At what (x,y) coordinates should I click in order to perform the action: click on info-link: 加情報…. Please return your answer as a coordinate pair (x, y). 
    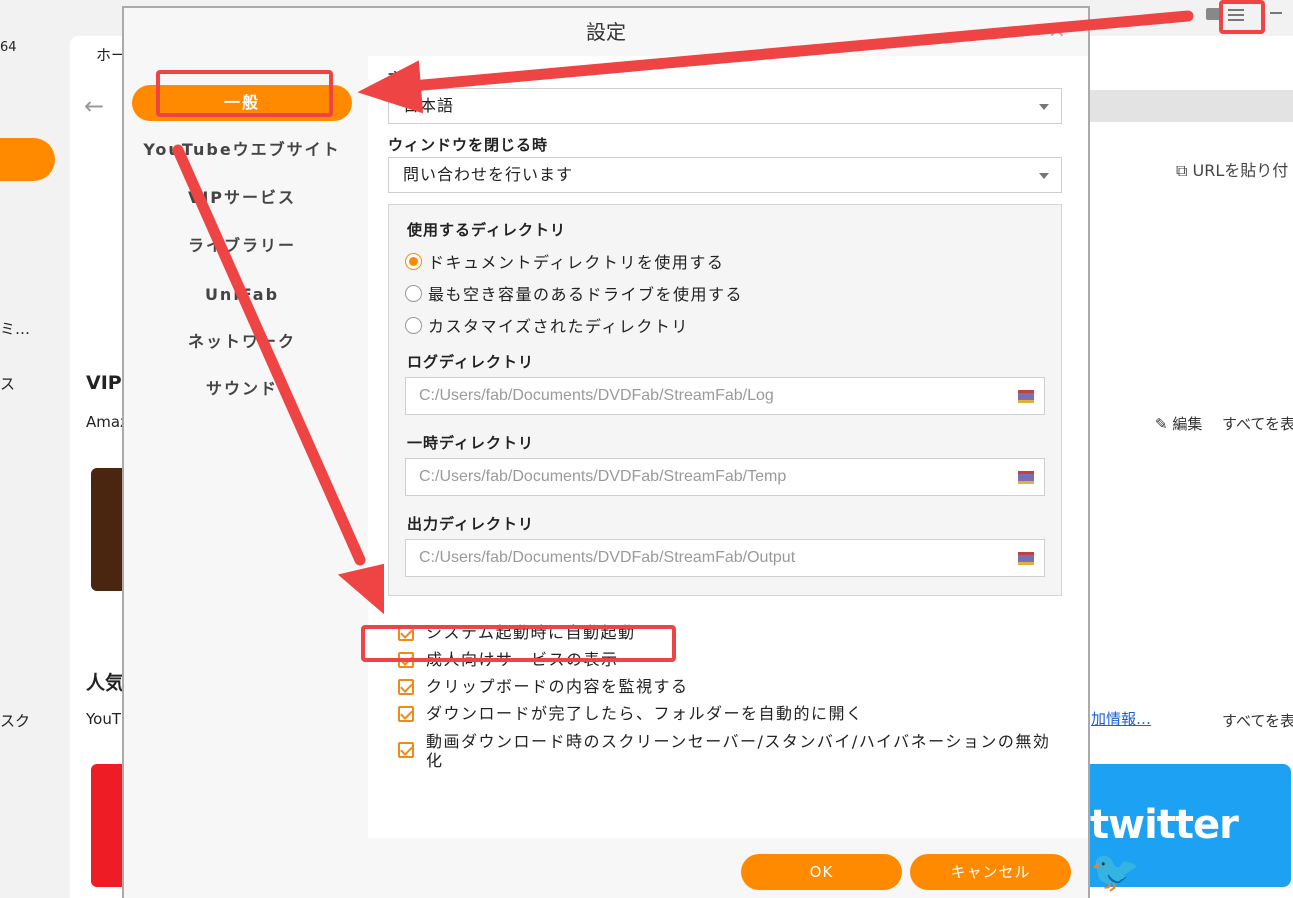
    Looking at the image, I should click on (1121, 718).